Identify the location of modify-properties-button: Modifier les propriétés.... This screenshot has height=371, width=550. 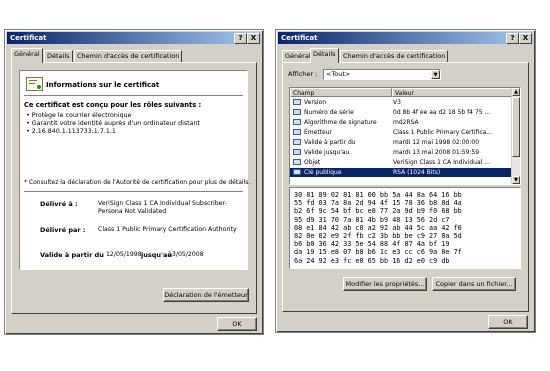
(385, 284).